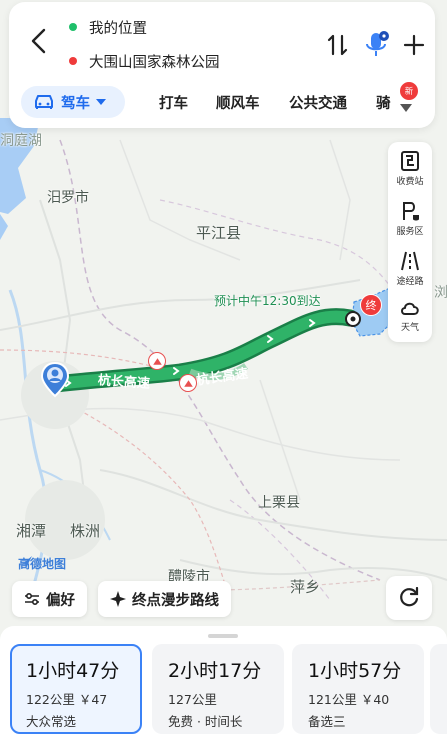 This screenshot has height=744, width=447. I want to click on tab-public-transit: 公共交通, so click(318, 102).